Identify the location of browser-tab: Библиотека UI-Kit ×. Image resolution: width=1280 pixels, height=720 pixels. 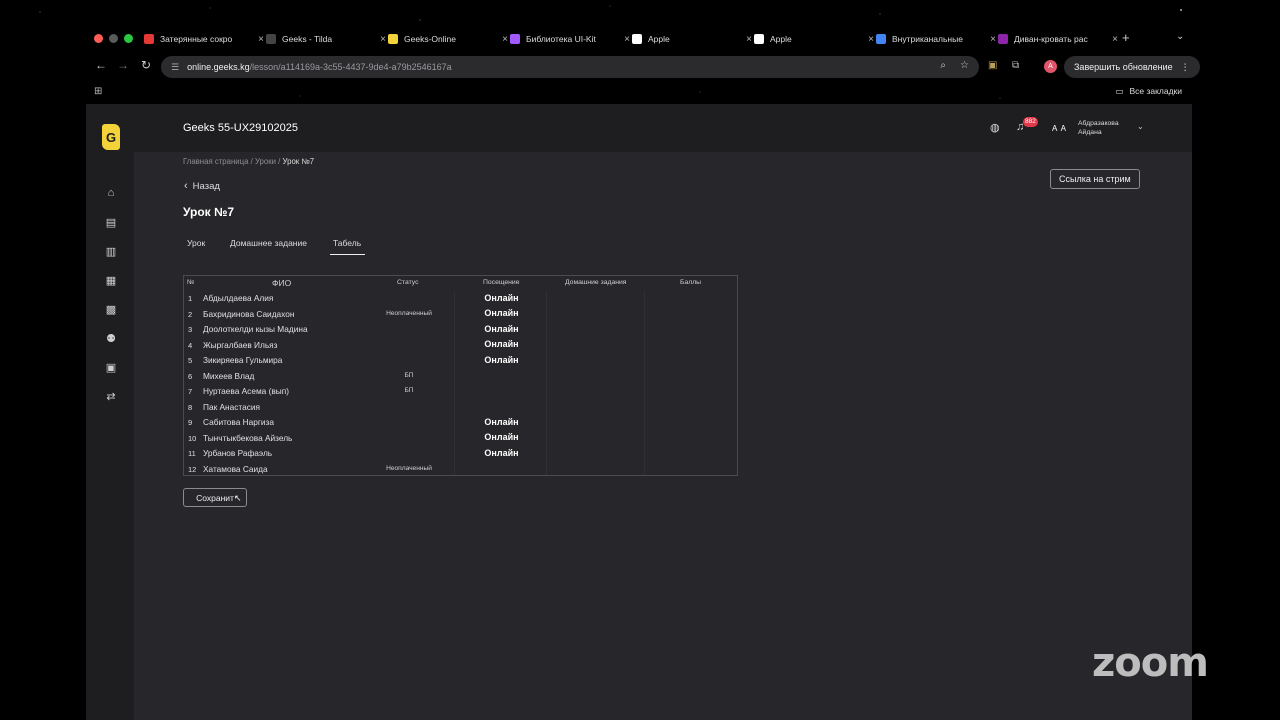
(571, 39).